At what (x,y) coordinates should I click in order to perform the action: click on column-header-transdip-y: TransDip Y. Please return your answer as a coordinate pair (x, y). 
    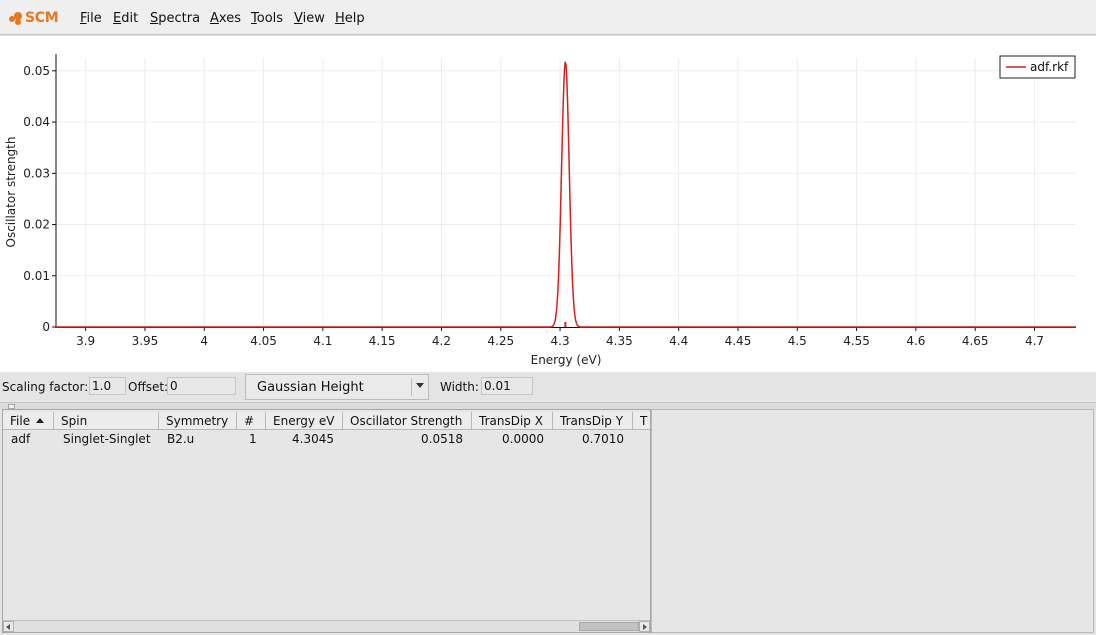
    Looking at the image, I should click on (593, 421).